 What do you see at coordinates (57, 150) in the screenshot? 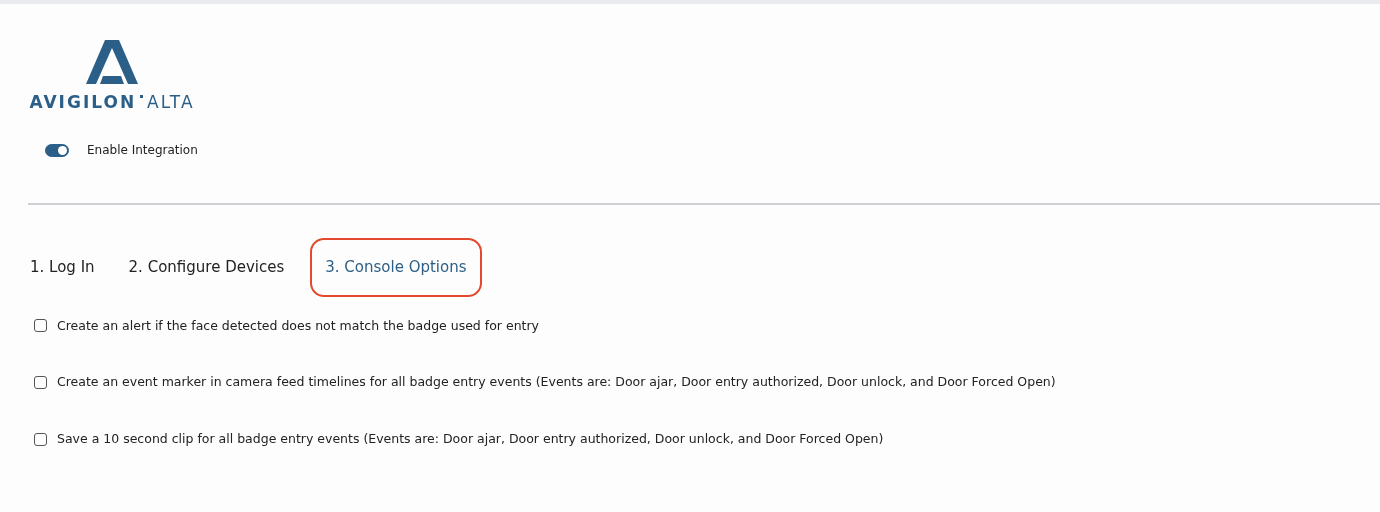
I see `integration-toggle` at bounding box center [57, 150].